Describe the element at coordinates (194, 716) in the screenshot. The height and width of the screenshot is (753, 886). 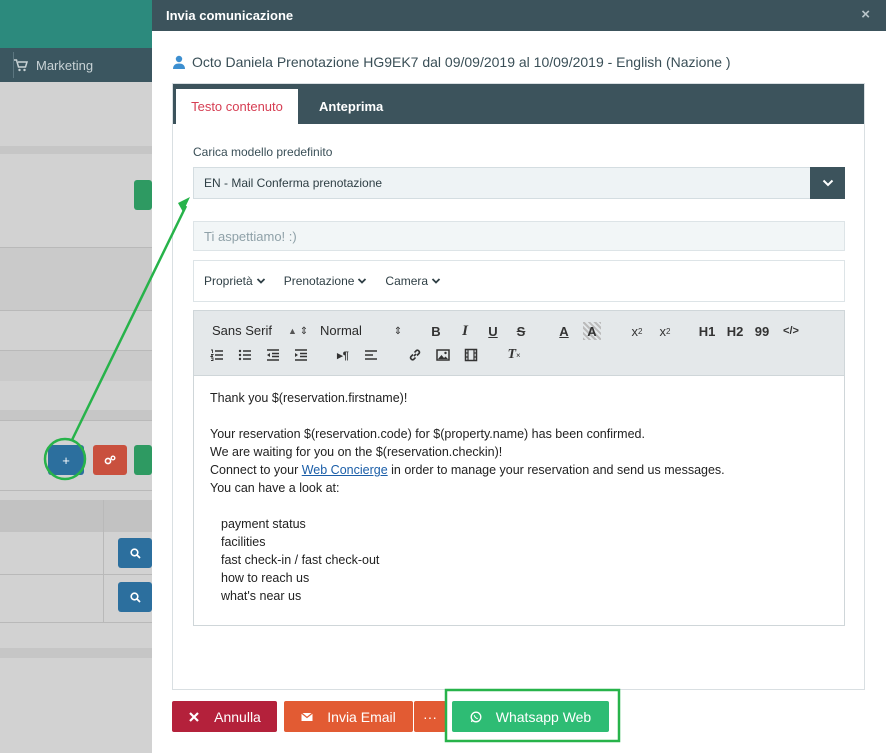
I see `close-icon` at that location.